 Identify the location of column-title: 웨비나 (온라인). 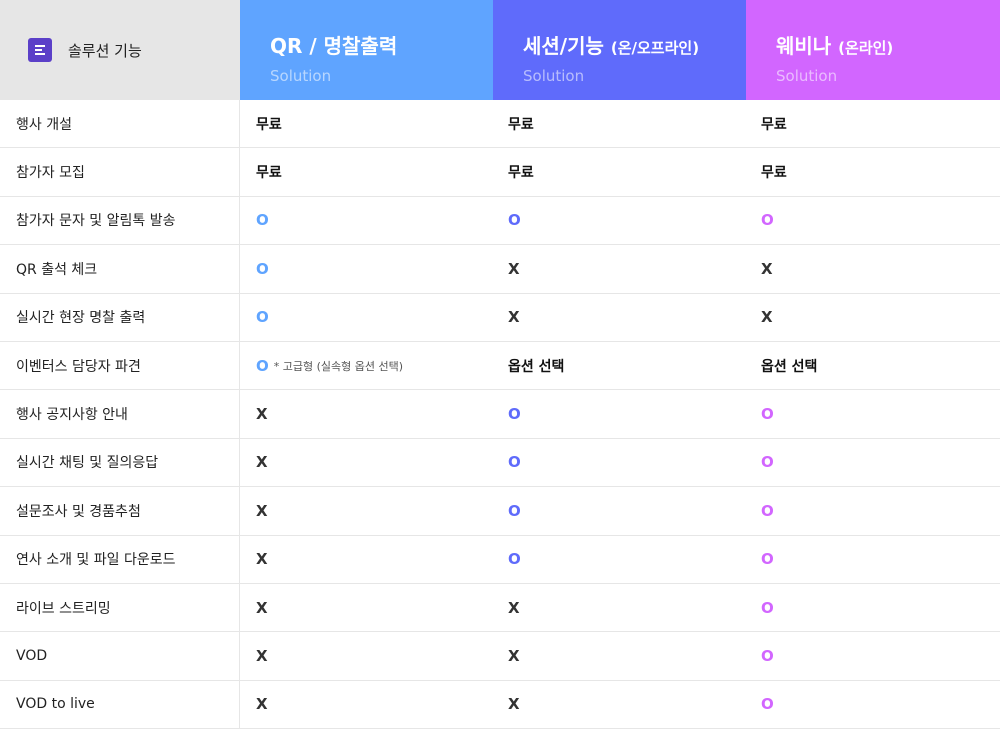
(835, 46).